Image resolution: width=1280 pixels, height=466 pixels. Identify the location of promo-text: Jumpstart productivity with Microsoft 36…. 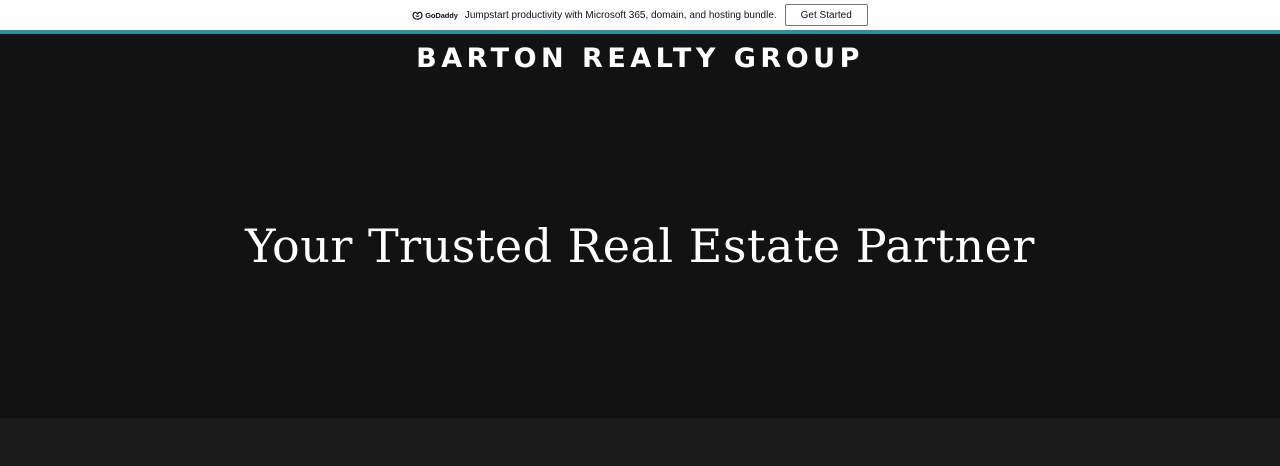
(620, 15).